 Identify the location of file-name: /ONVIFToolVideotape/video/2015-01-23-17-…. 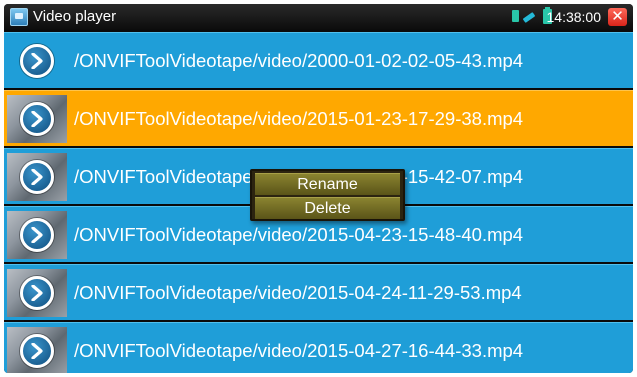
(299, 118).